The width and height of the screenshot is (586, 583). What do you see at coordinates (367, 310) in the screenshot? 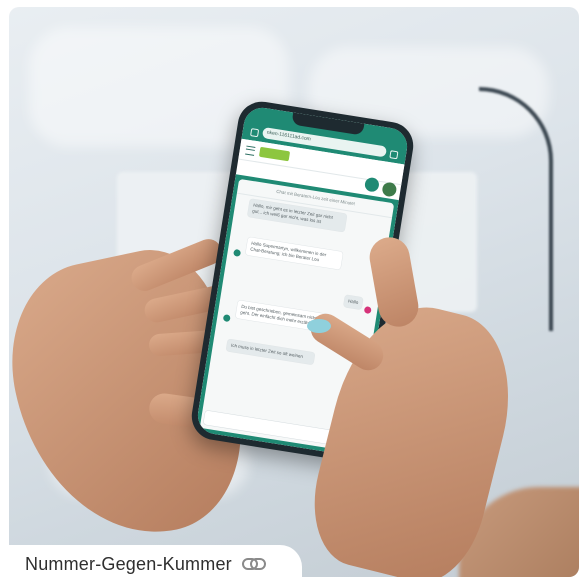
I see `user-avatar` at bounding box center [367, 310].